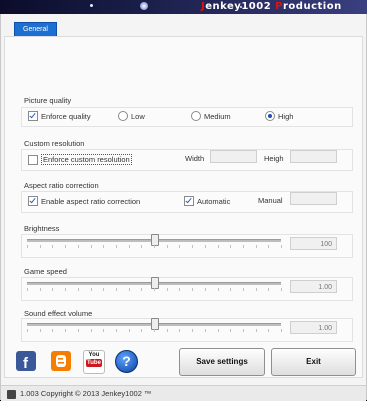  I want to click on width-input, so click(233, 156).